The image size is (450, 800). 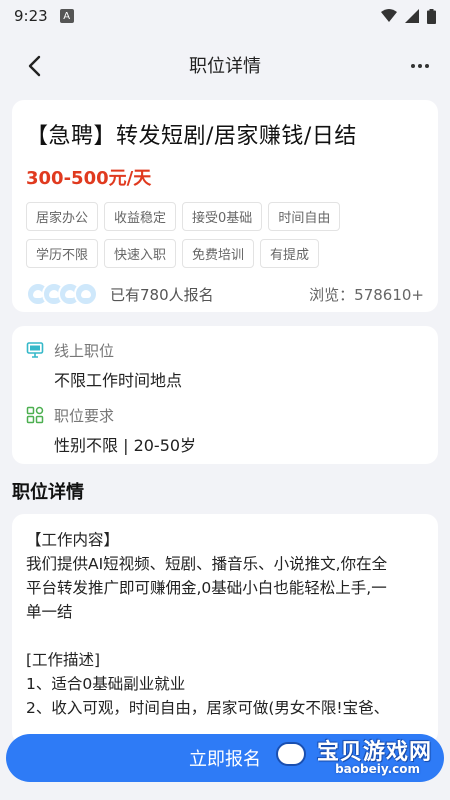 I want to click on battery-icon, so click(x=431, y=16).